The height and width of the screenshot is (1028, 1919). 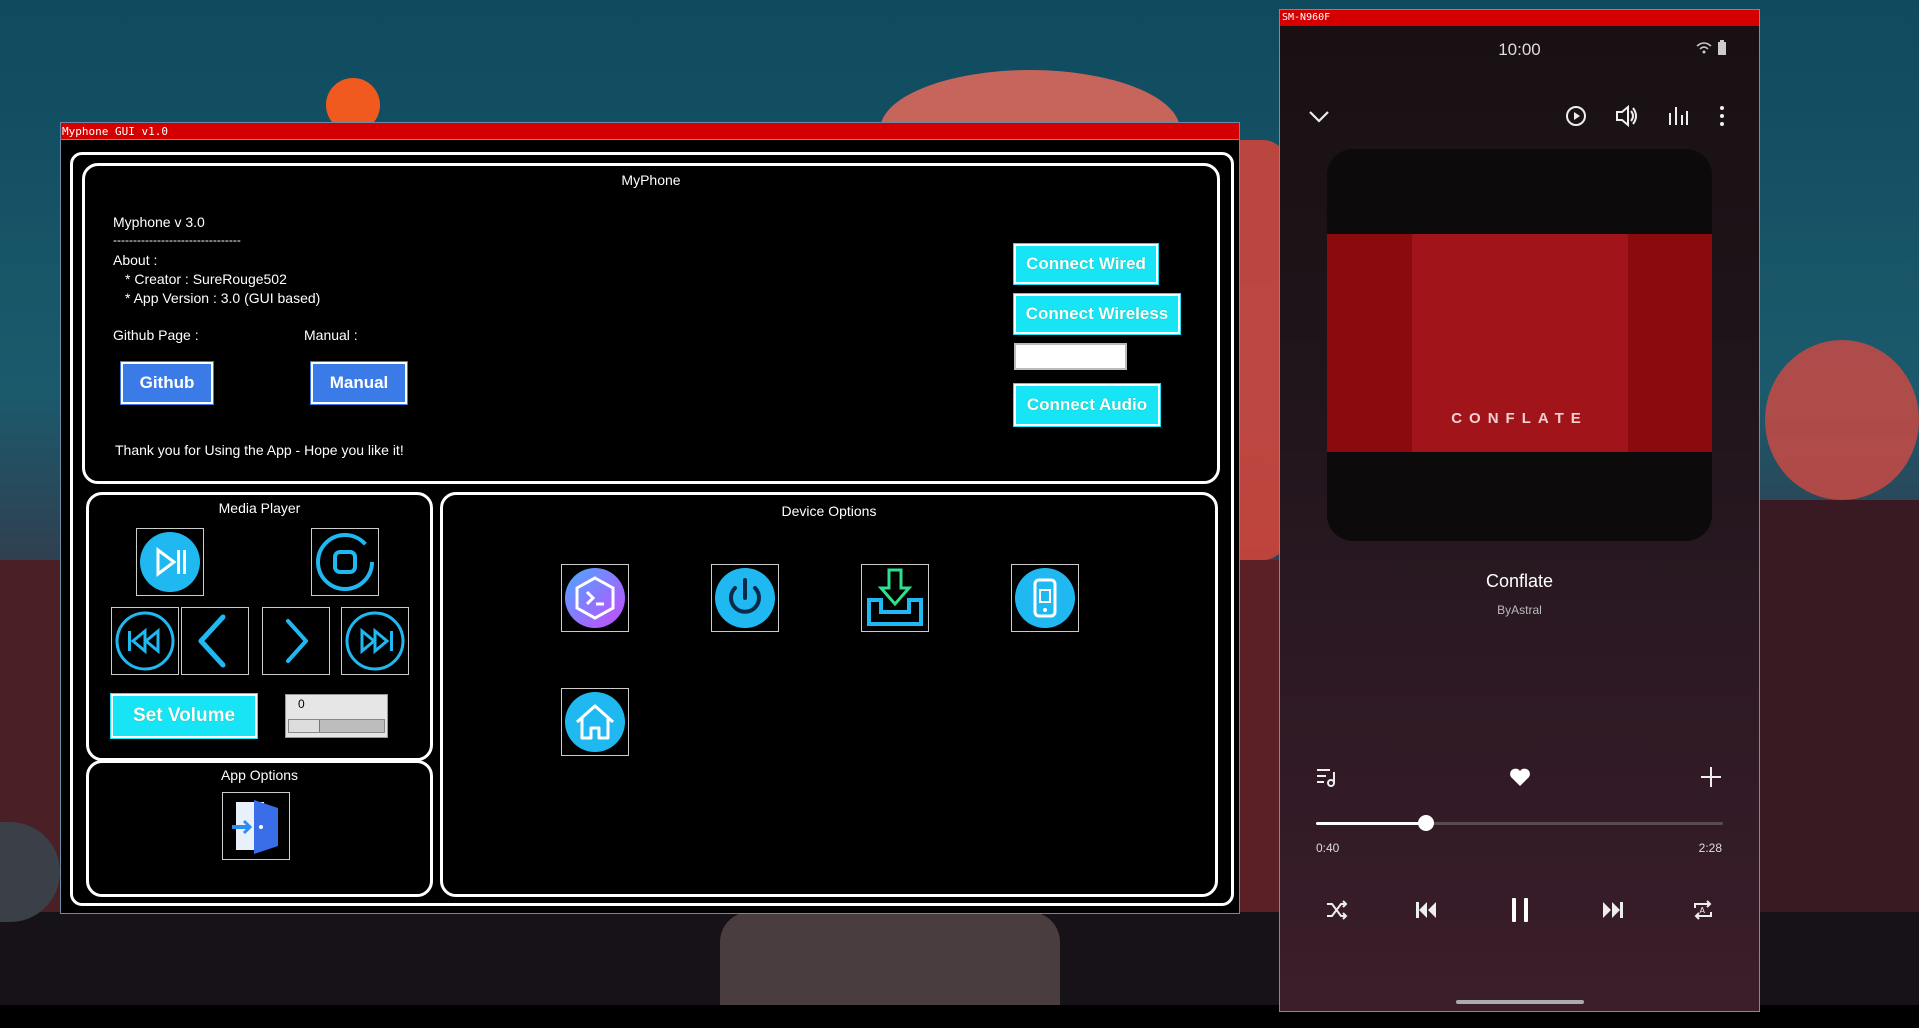 I want to click on manual-button: Manual, so click(x=359, y=383).